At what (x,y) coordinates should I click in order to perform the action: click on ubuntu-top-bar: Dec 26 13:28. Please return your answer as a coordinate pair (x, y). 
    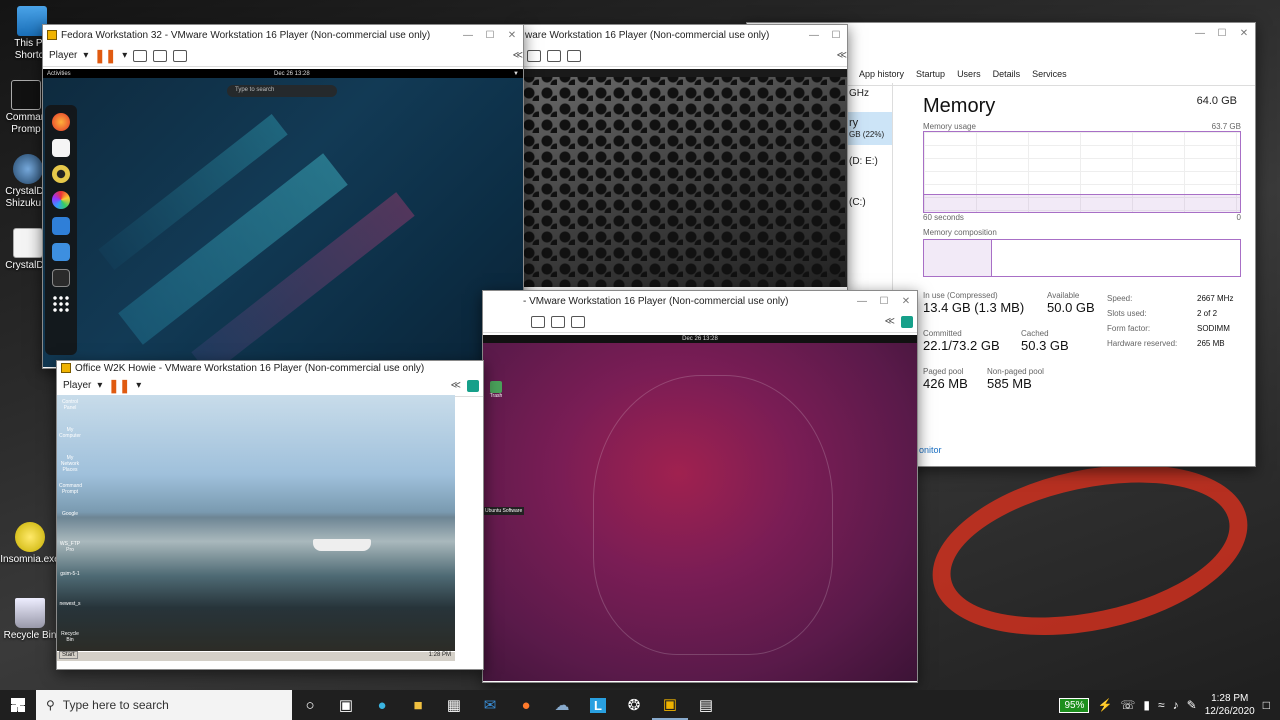
    Looking at the image, I should click on (700, 339).